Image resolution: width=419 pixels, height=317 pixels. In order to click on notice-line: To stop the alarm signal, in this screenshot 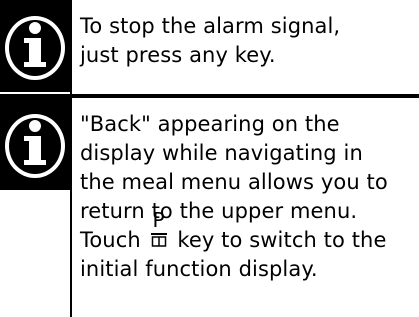, I will do `click(210, 26)`.